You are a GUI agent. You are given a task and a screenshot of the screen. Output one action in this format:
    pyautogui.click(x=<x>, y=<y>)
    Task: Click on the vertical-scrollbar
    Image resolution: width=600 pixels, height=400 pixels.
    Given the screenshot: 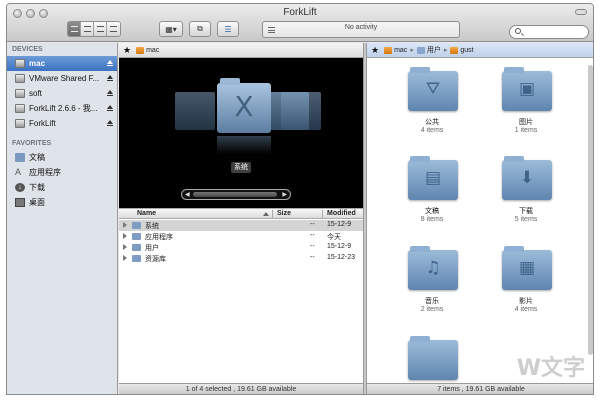 What is the action you would take?
    pyautogui.click(x=590, y=210)
    